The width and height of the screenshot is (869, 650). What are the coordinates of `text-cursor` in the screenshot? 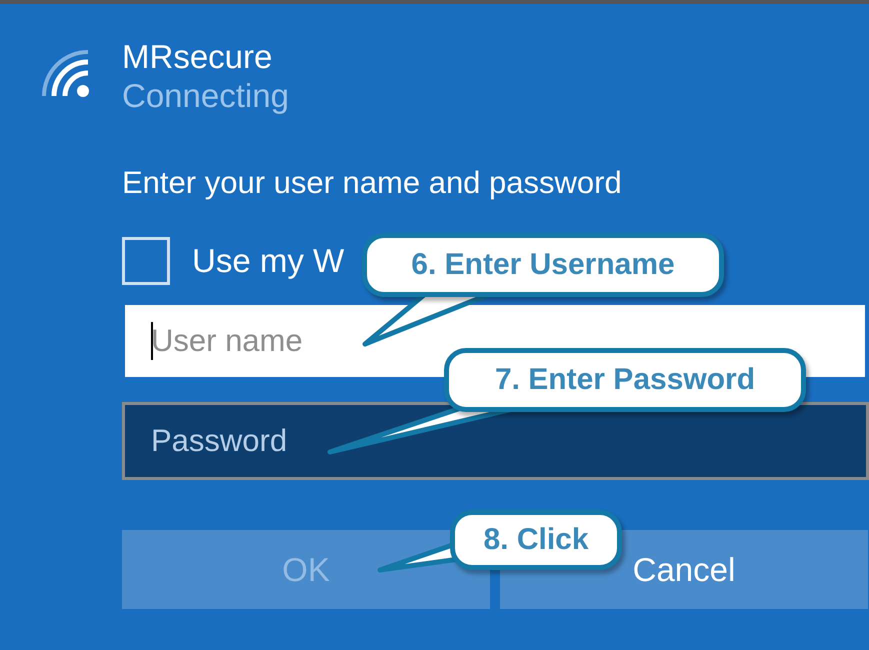 It's located at (152, 341).